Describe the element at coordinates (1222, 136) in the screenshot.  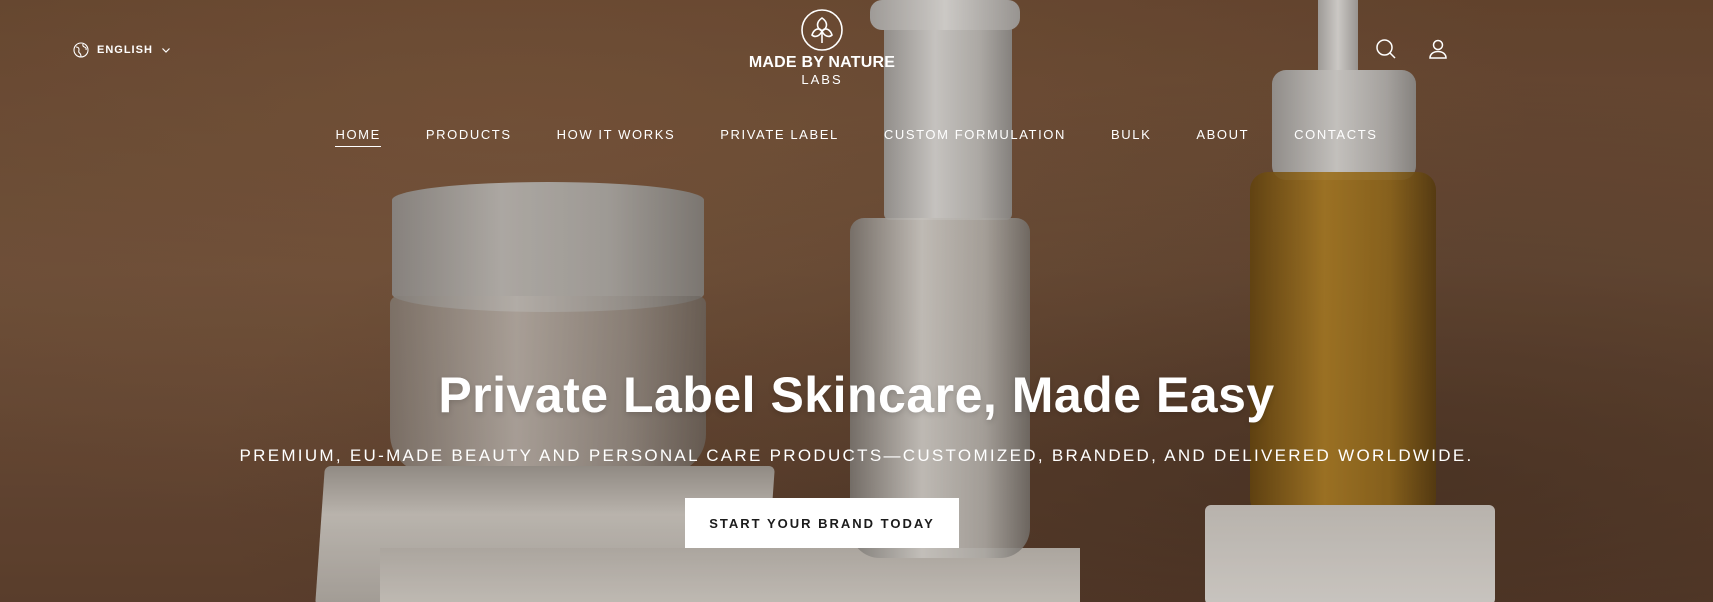
I see `nav-about: ABOUT` at that location.